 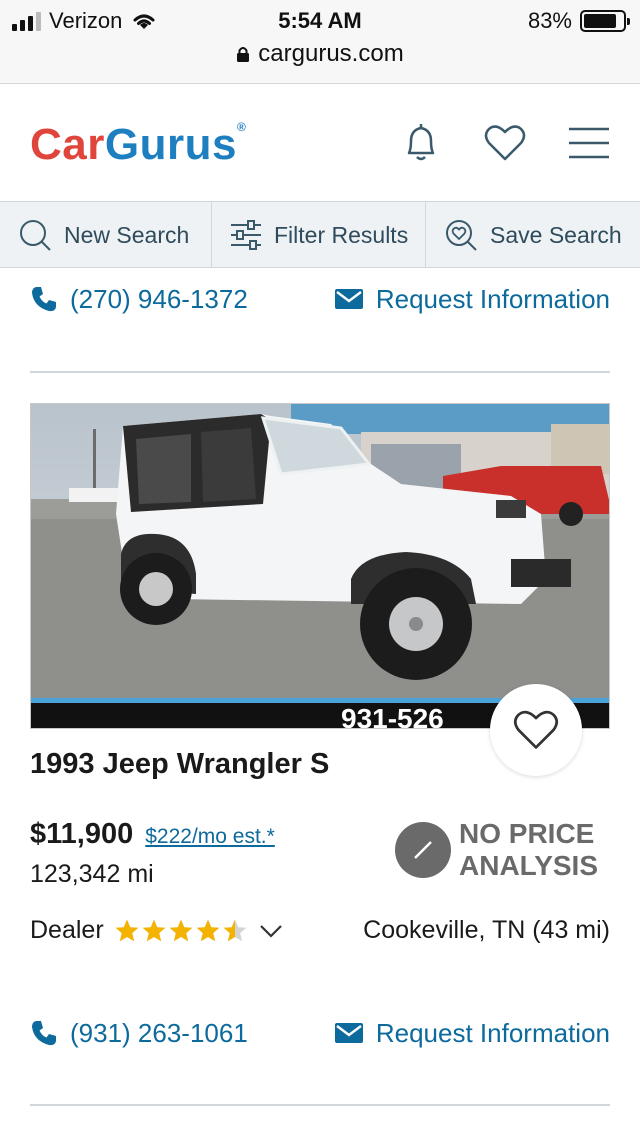 I want to click on bell-icon, so click(x=421, y=142).